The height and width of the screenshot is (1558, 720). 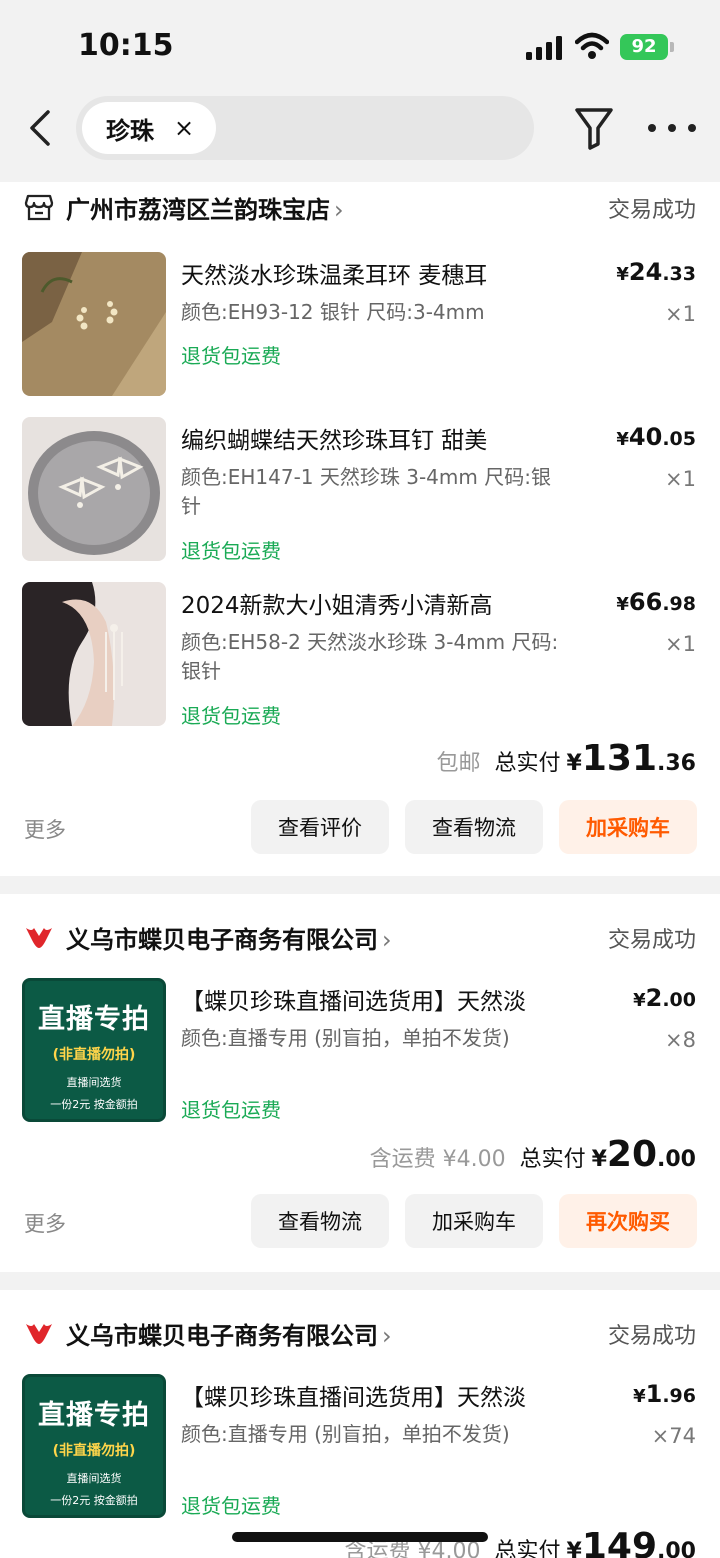 What do you see at coordinates (664, 998) in the screenshot?
I see `product-price: ¥2.00` at bounding box center [664, 998].